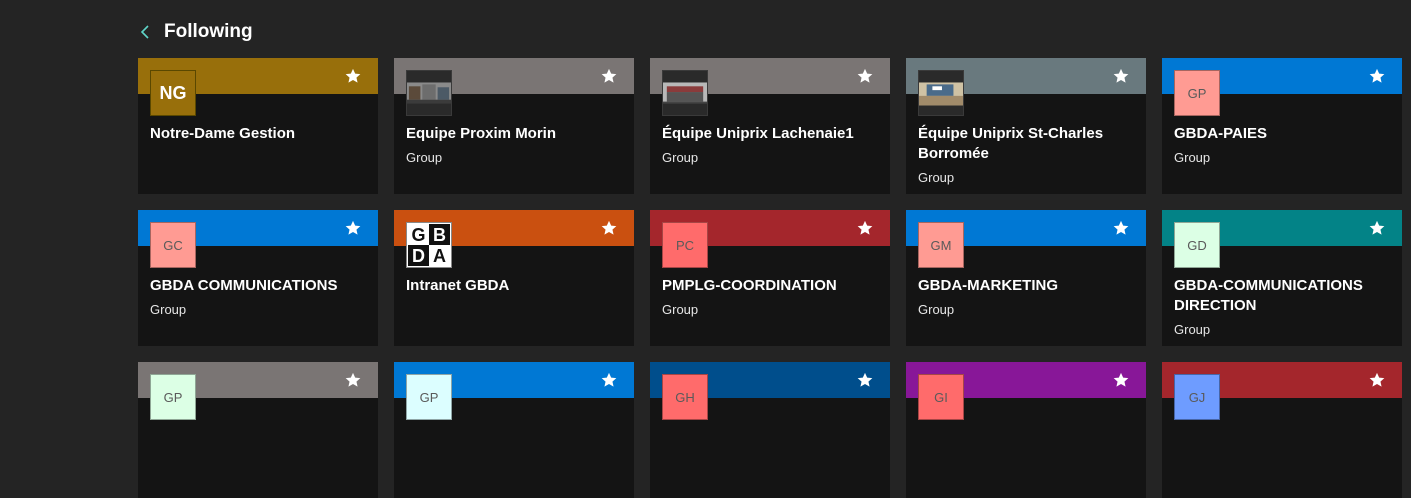 Image resolution: width=1411 pixels, height=498 pixels. I want to click on site-name: GBDA-PAIES Group, so click(1282, 146).